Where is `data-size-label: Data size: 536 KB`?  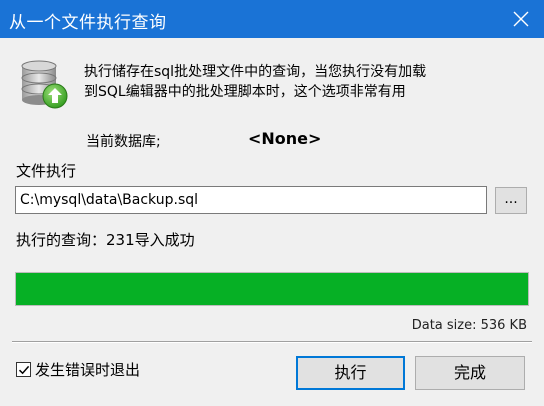
data-size-label: Data size: 536 KB is located at coordinates (469, 325).